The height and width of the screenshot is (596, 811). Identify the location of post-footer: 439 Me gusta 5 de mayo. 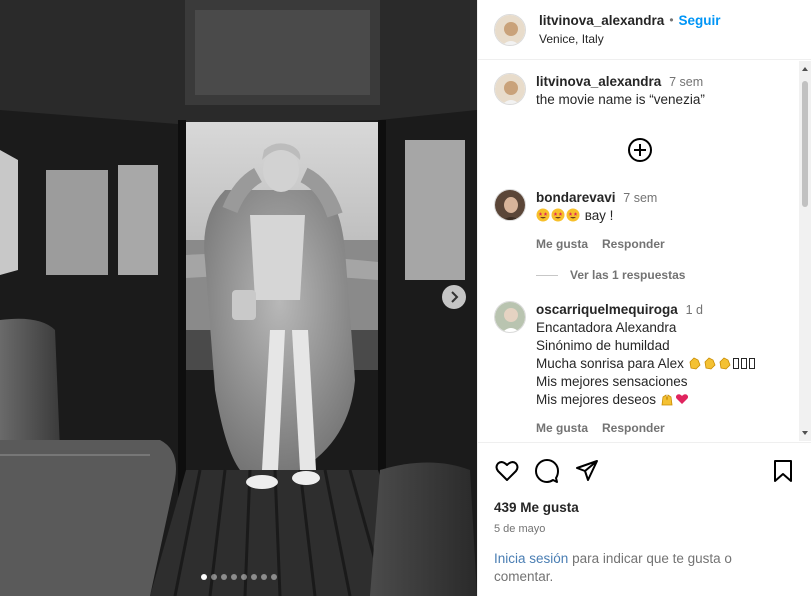
(644, 488).